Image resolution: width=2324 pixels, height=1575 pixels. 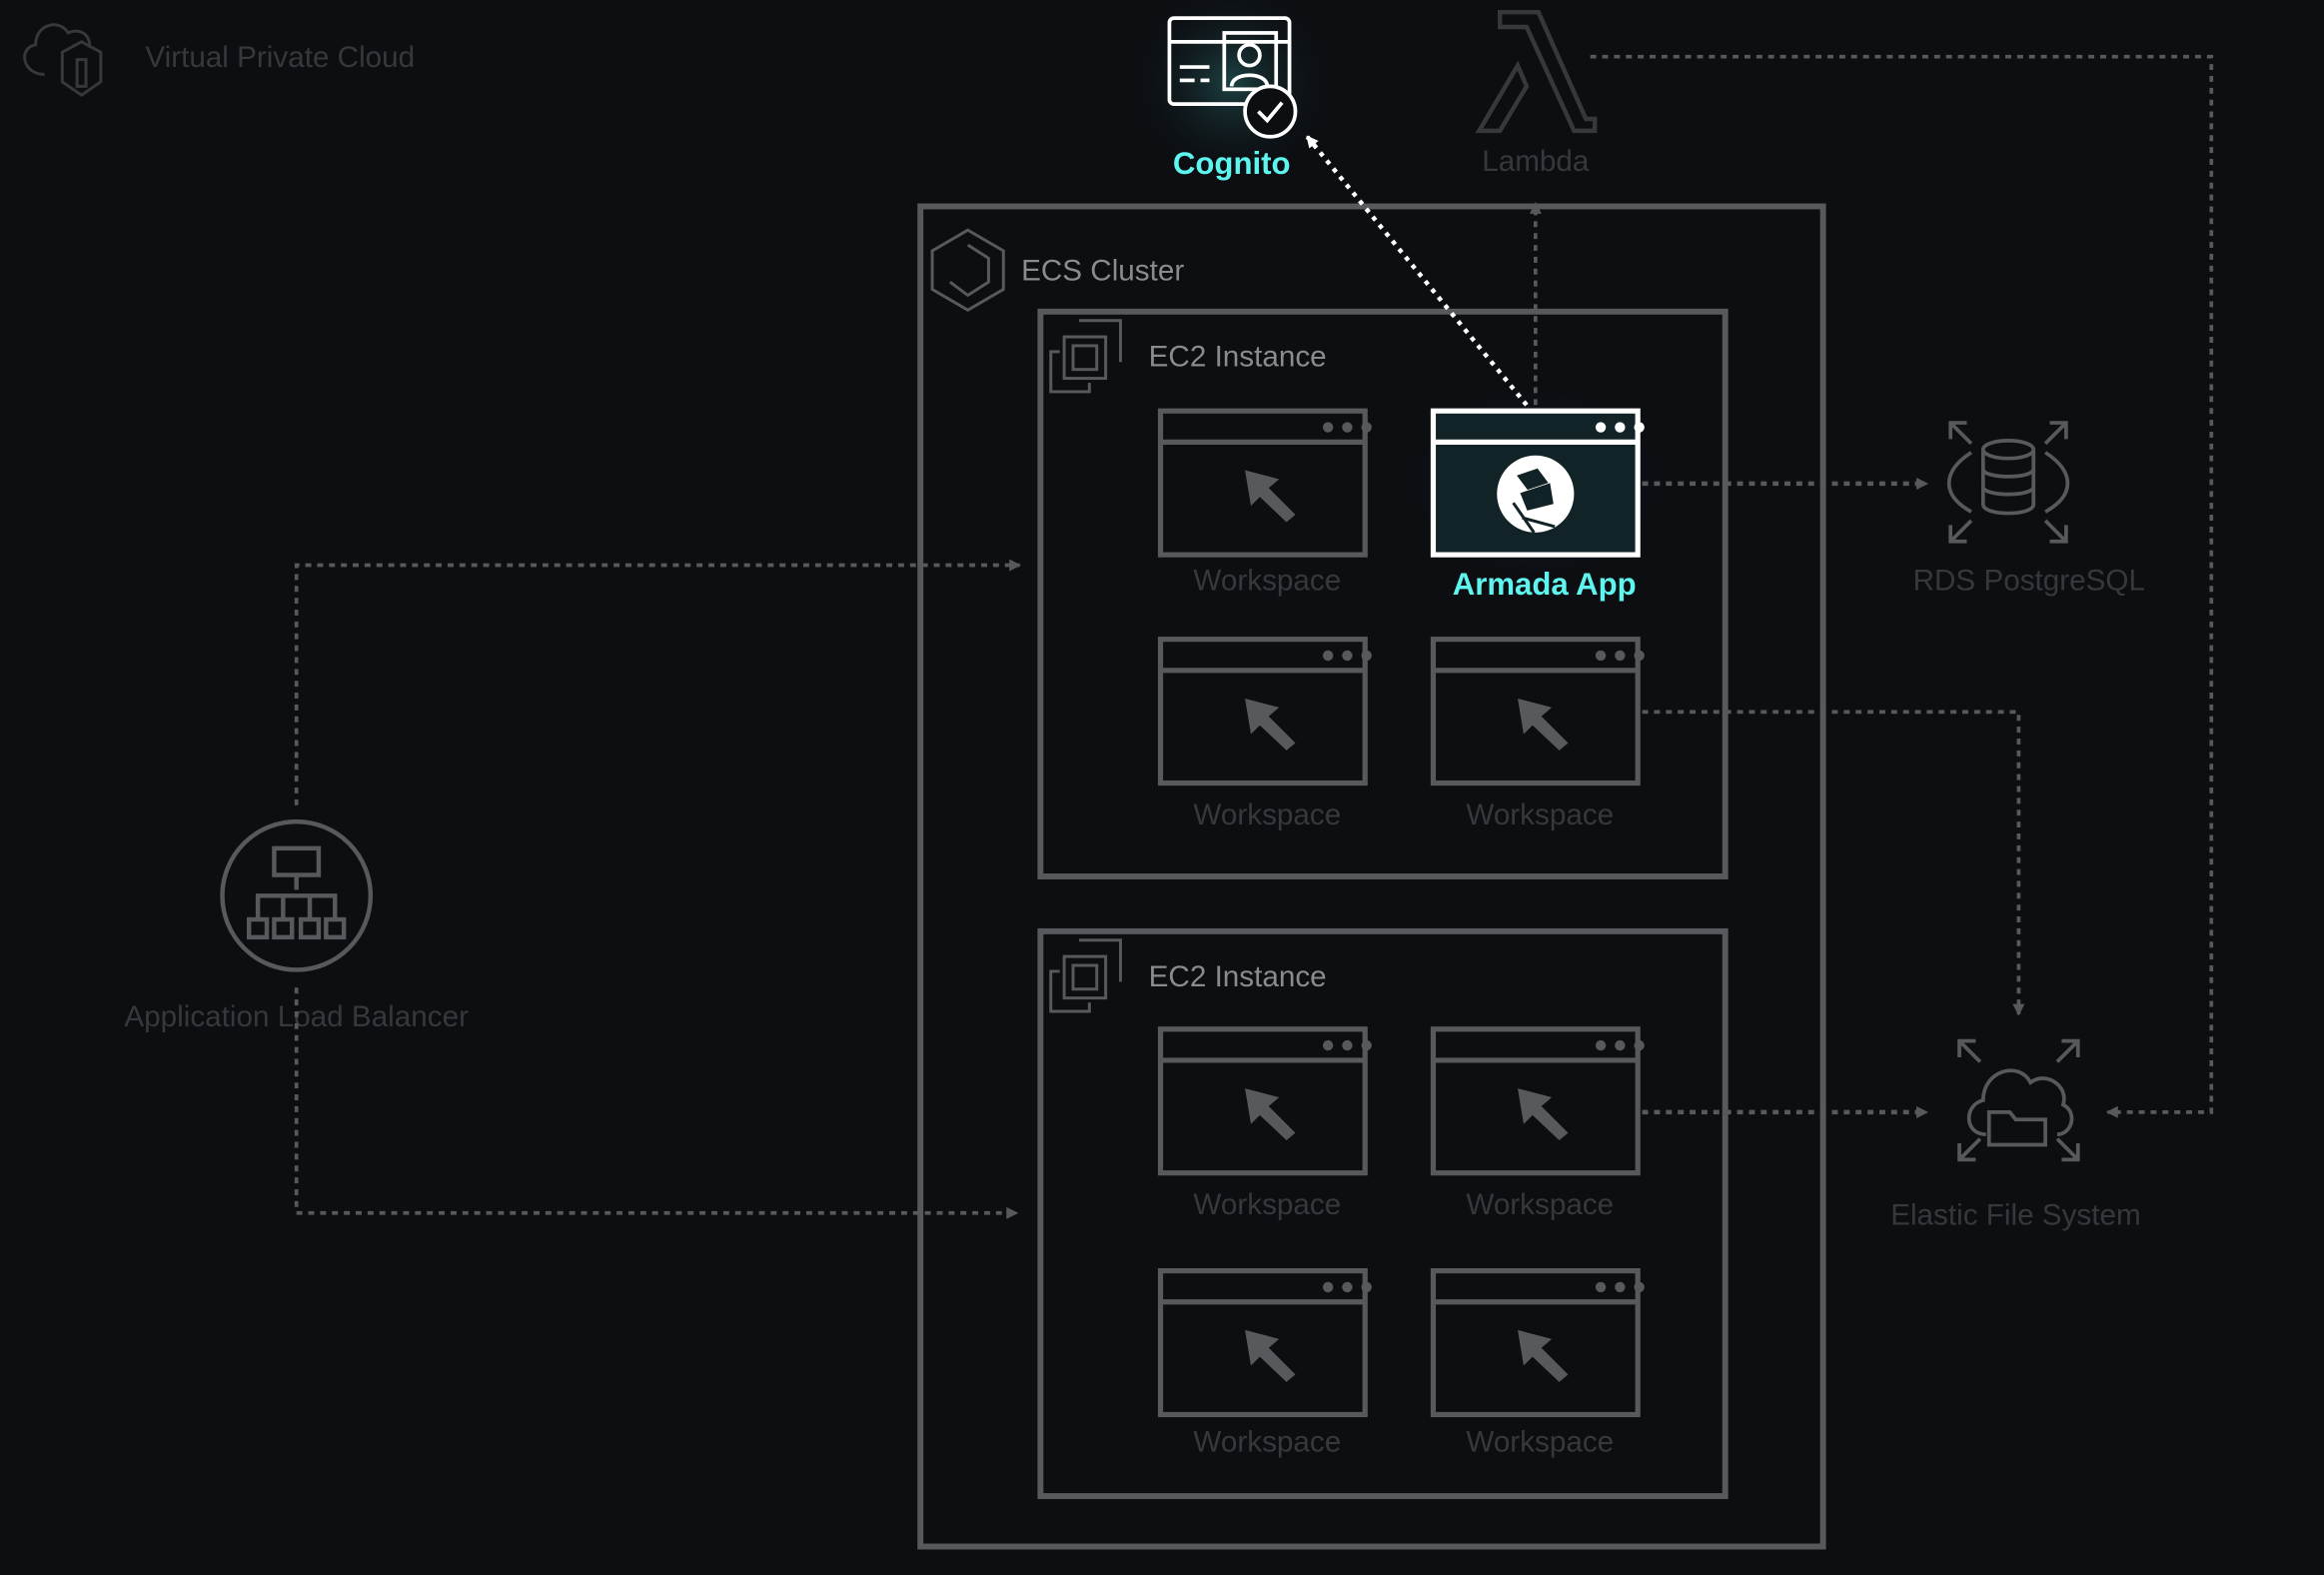 I want to click on load-balancer-icon, so click(x=297, y=895).